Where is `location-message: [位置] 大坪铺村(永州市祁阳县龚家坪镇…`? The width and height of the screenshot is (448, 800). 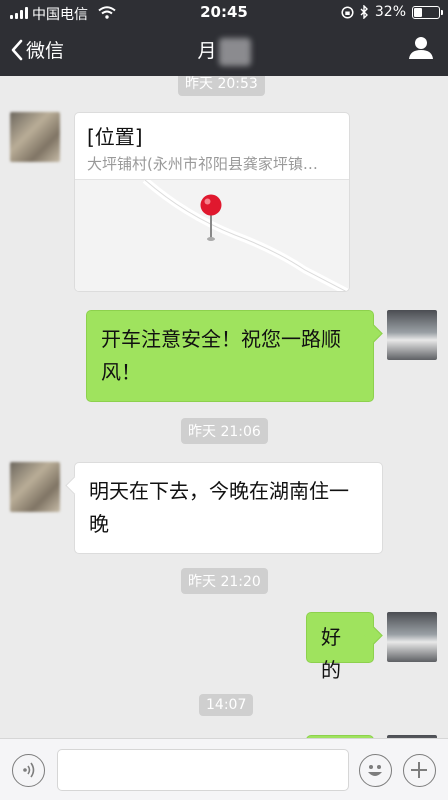
location-message: [位置] 大坪铺村(永州市祁阳县龚家坪镇… is located at coordinates (212, 202).